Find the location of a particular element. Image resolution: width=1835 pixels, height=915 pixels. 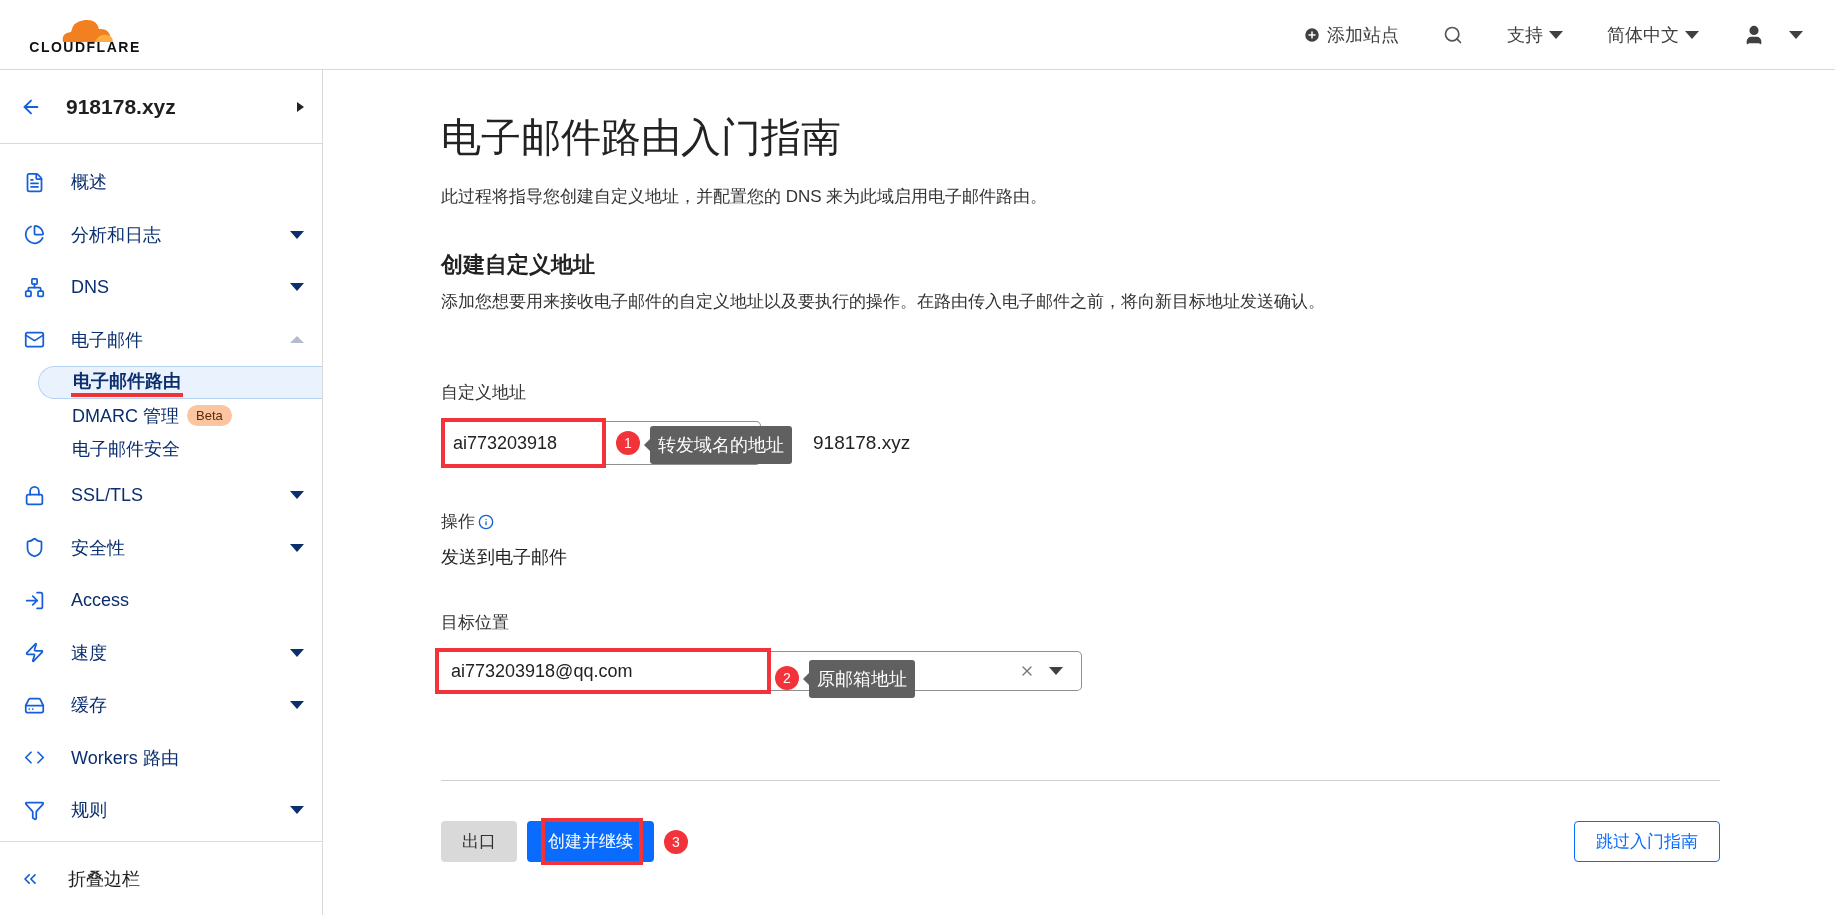

destination-select: ai773203918@qq.com is located at coordinates (603, 671).